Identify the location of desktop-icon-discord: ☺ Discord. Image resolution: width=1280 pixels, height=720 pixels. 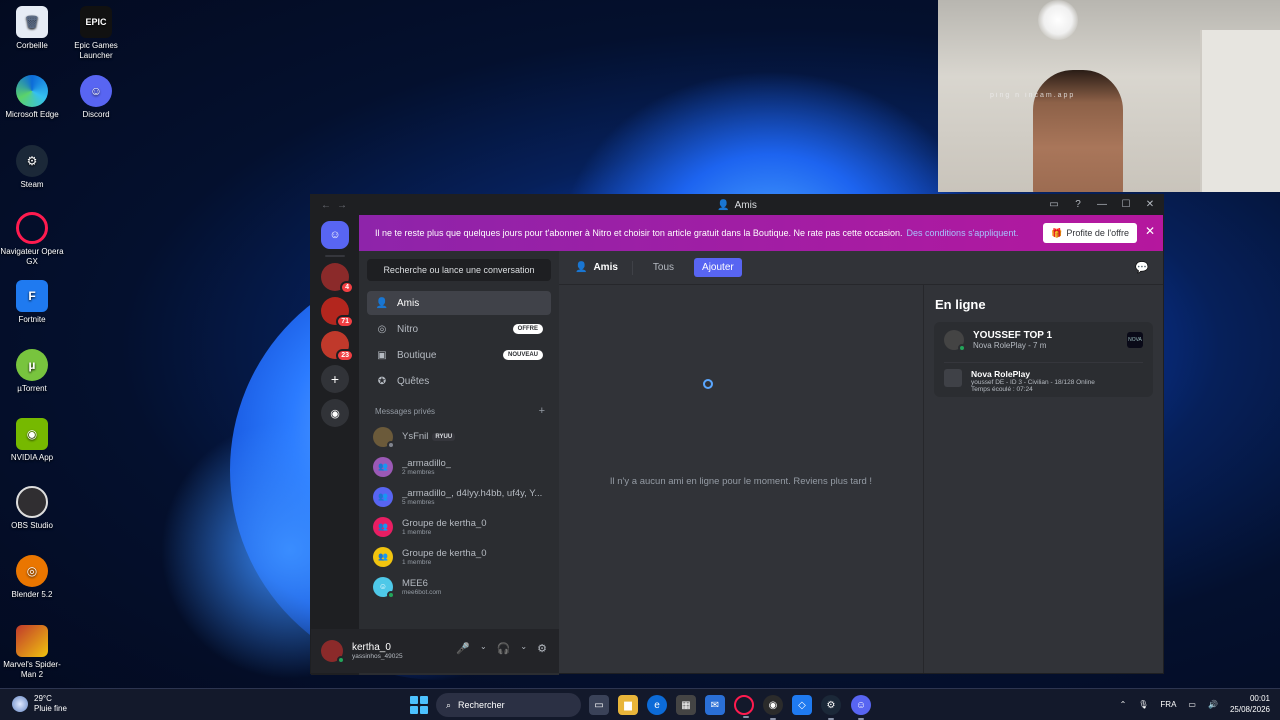
(96, 97).